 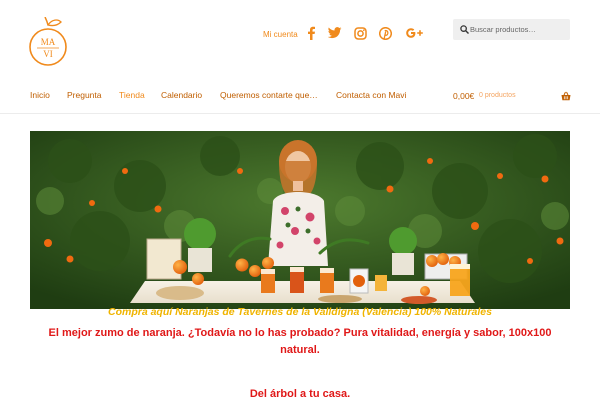 I want to click on search-icon, so click(x=464, y=29).